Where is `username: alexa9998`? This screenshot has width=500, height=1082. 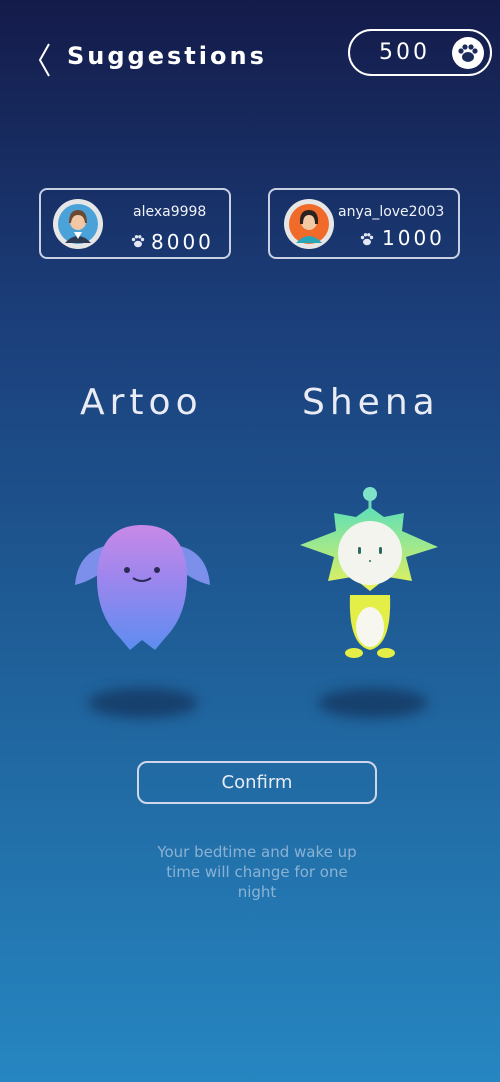
username: alexa9998 is located at coordinates (170, 212).